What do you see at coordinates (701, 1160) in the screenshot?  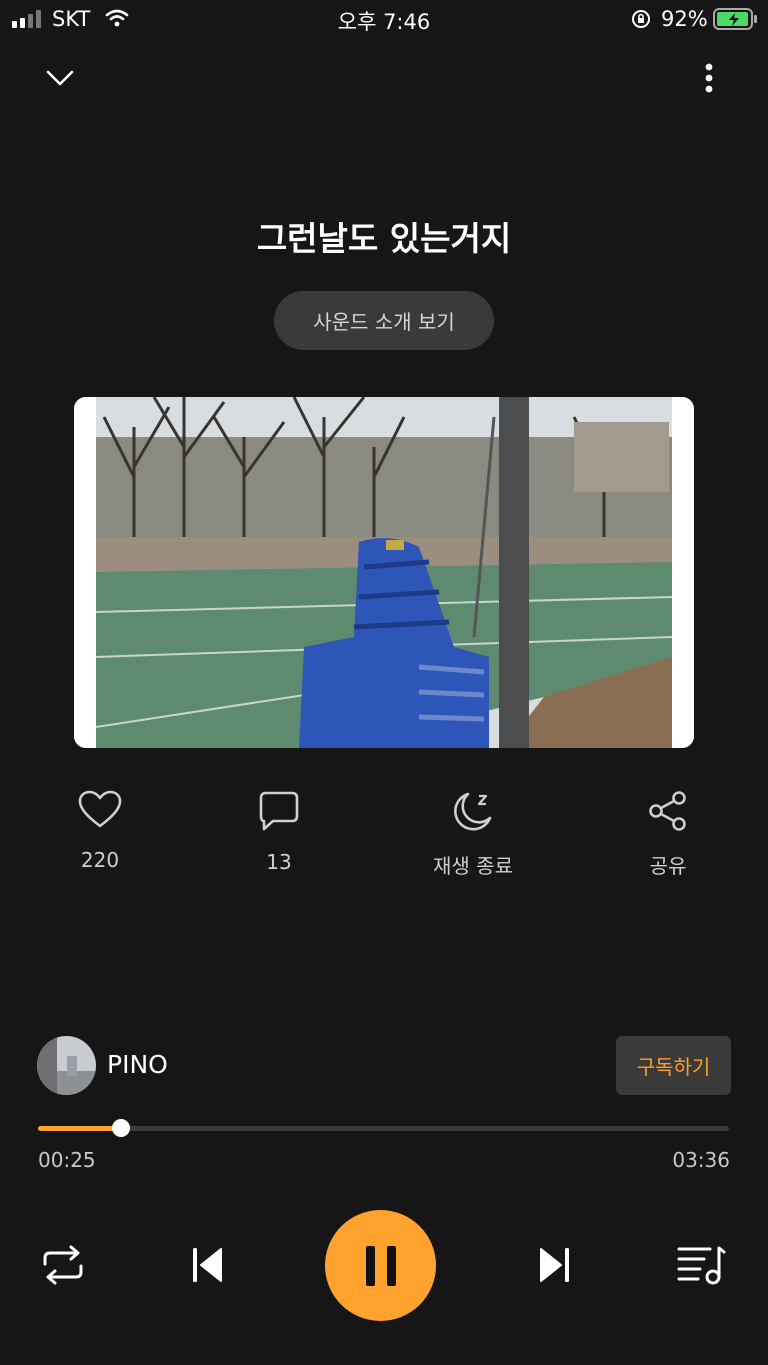 I see `duration: 03:36` at bounding box center [701, 1160].